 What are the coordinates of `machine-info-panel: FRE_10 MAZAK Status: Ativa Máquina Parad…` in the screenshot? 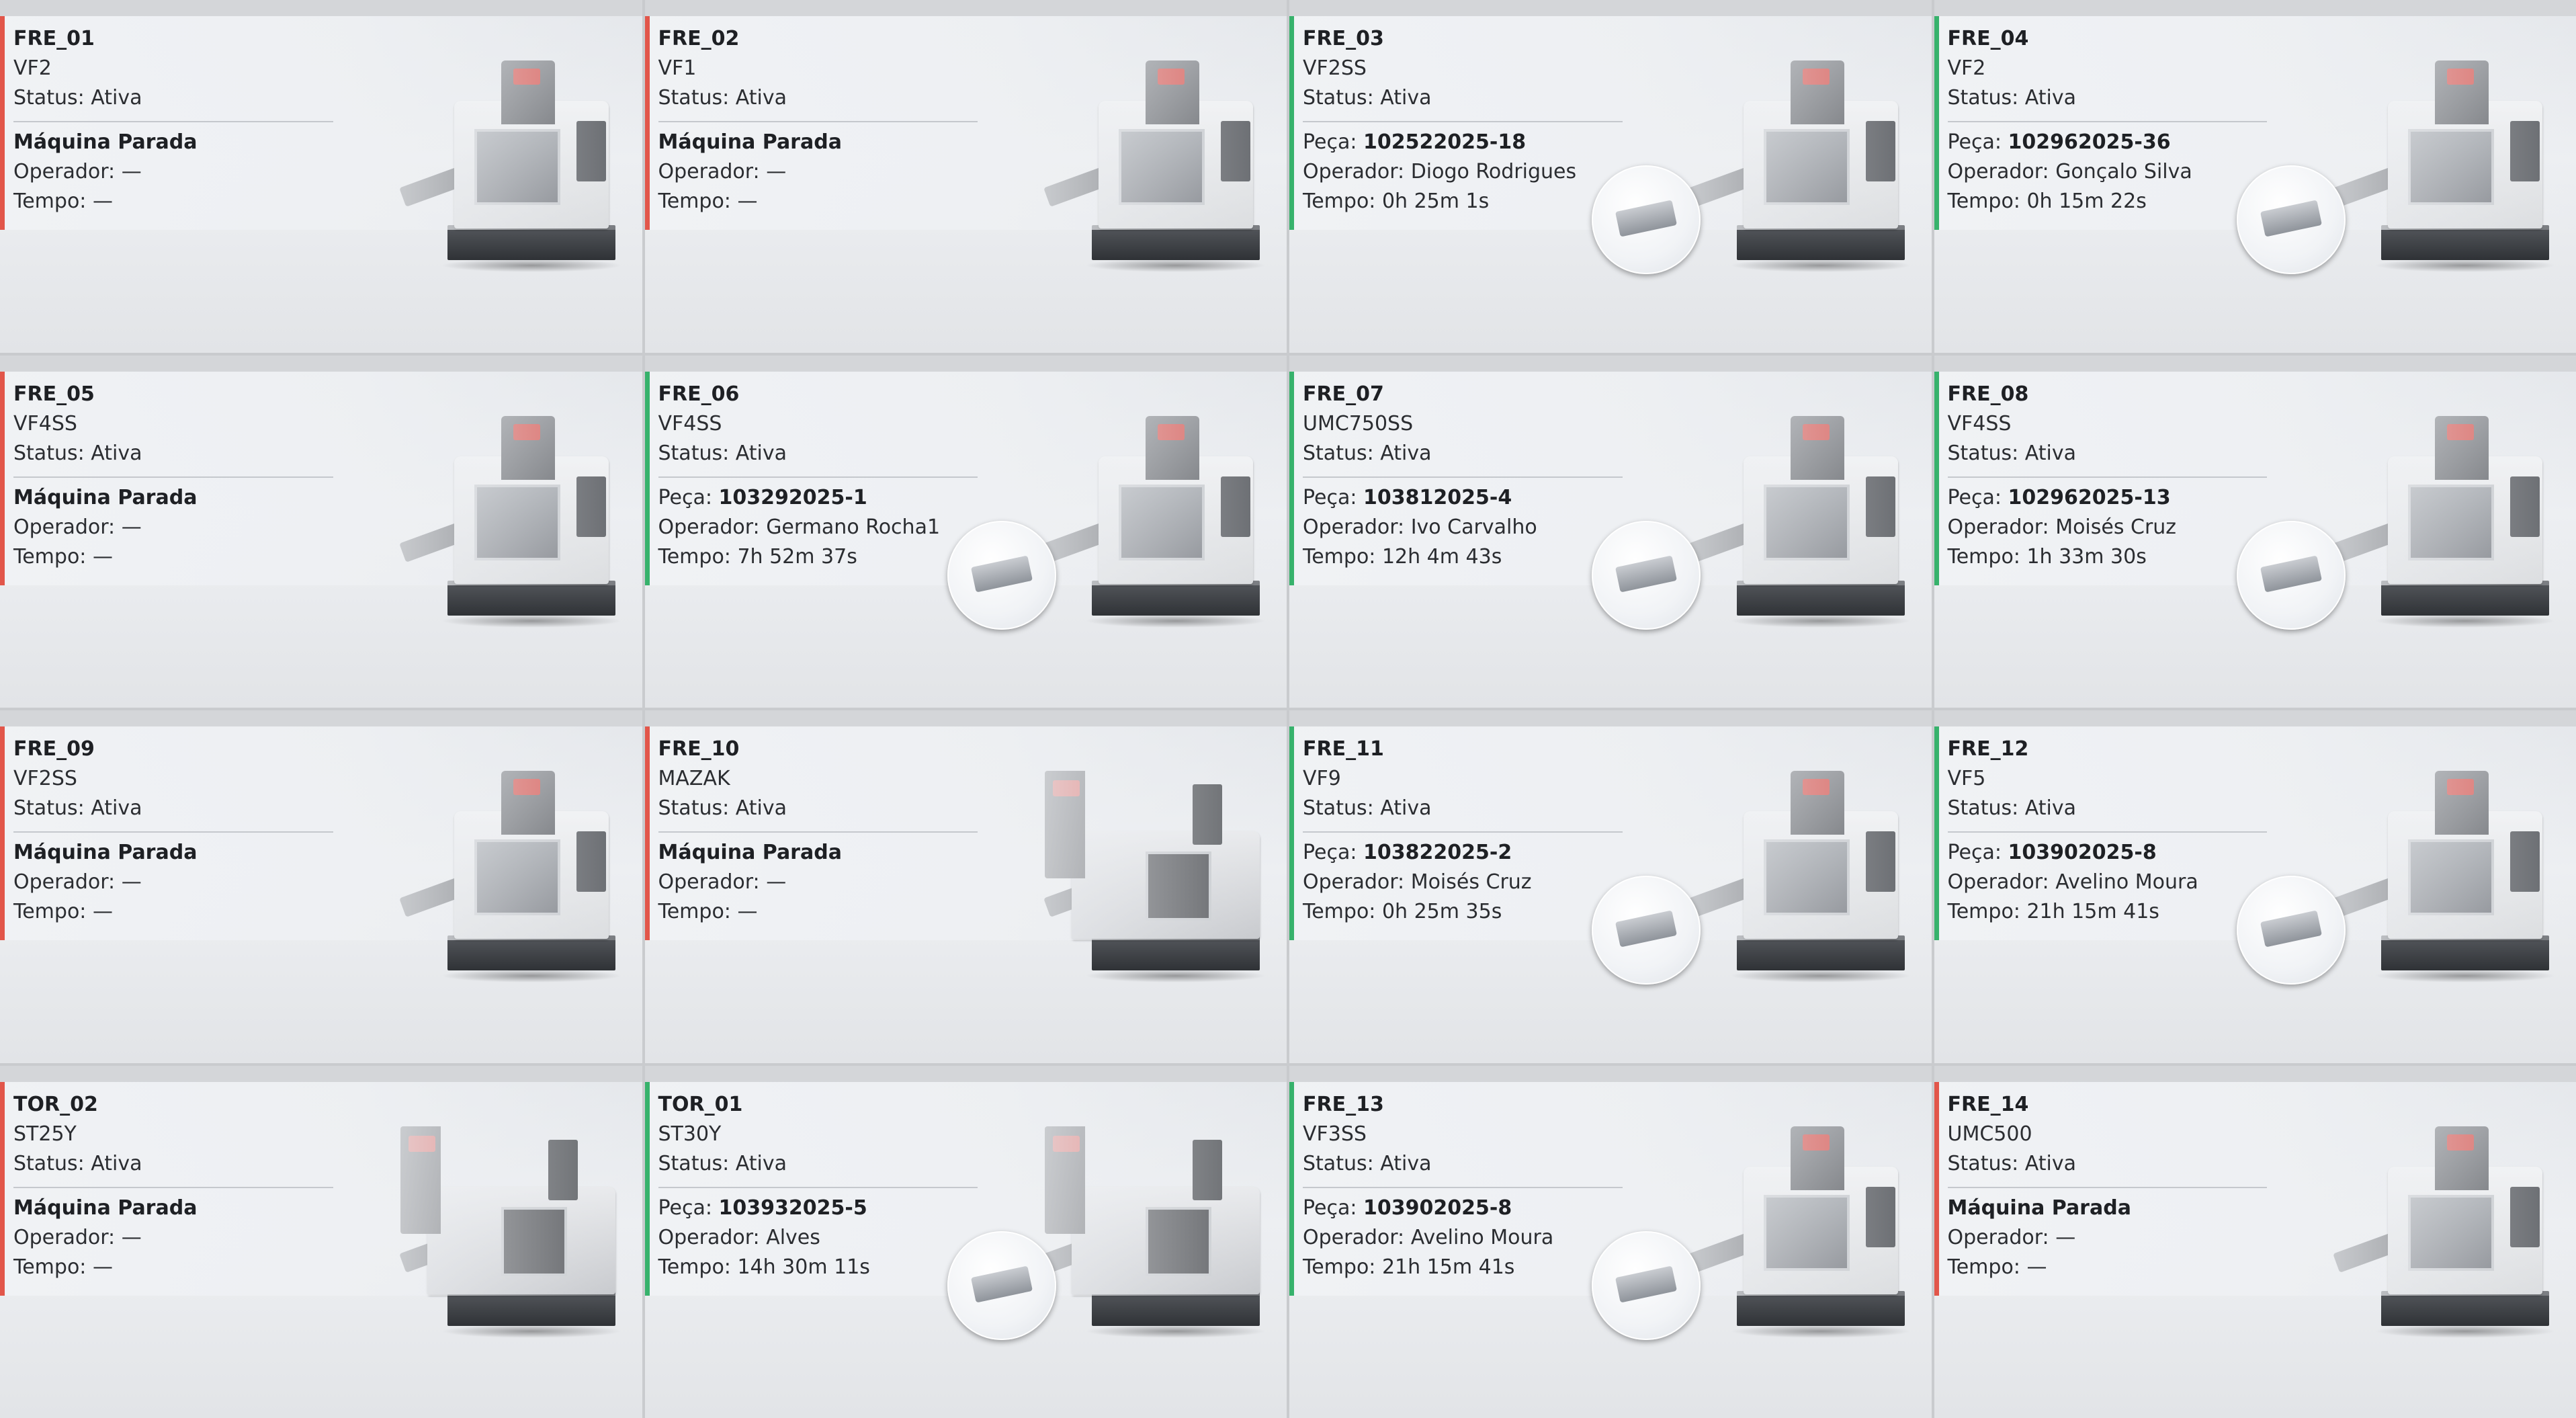 It's located at (965, 833).